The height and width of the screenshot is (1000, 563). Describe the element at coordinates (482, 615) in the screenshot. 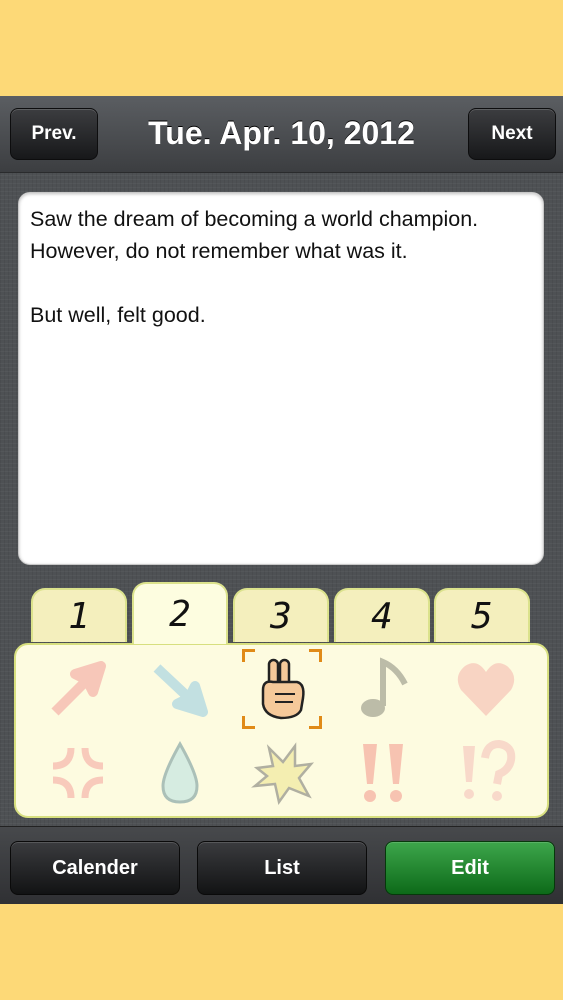

I see `tab-5: 5` at that location.